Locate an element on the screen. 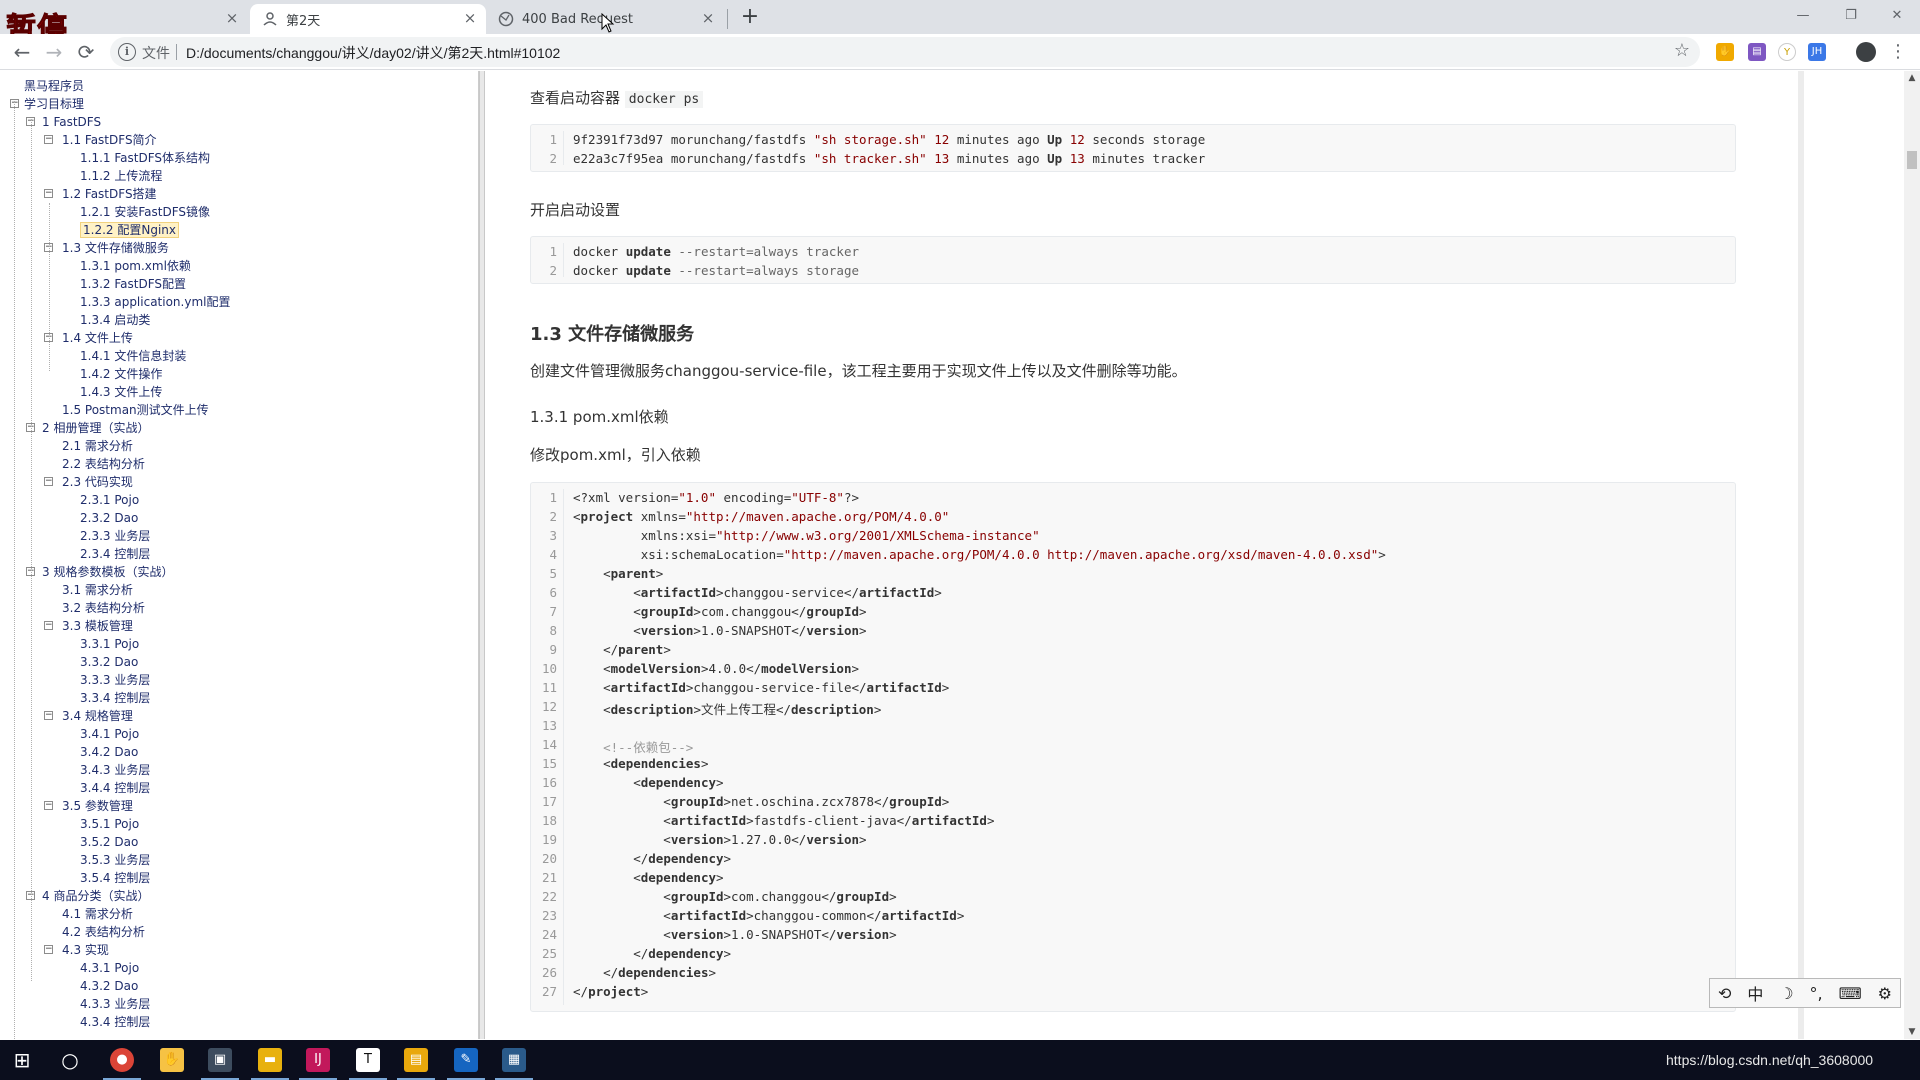 Image resolution: width=1920 pixels, height=1080 pixels. toc-item: 2.3 代码实现 is located at coordinates (97, 482).